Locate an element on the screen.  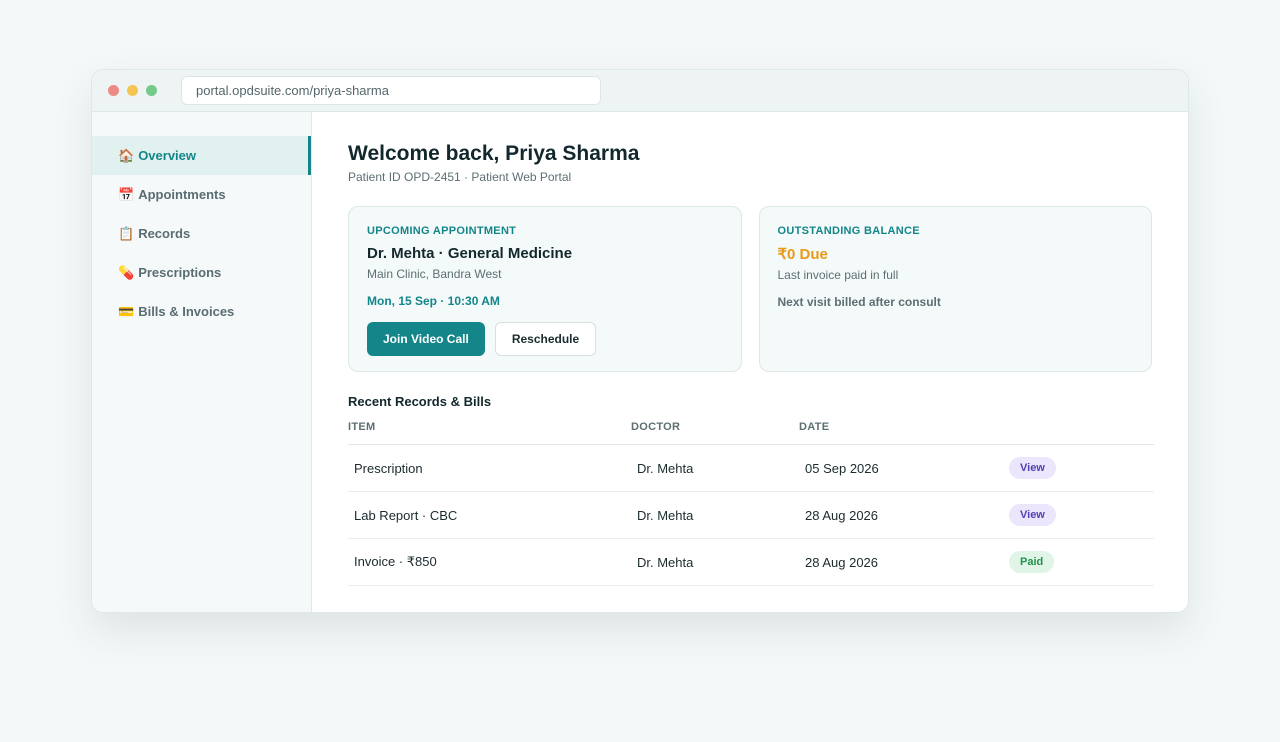
sidebar-item-appointments: 📅 Appointments is located at coordinates (201, 194).